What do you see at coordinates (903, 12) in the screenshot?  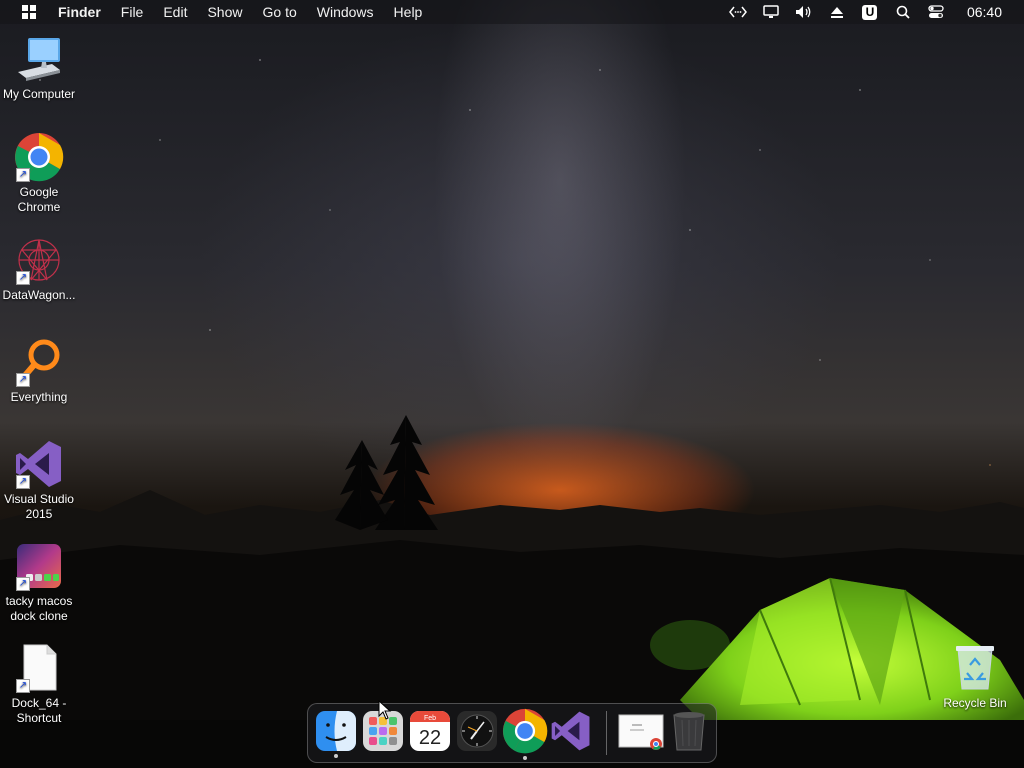 I see `search-icon` at bounding box center [903, 12].